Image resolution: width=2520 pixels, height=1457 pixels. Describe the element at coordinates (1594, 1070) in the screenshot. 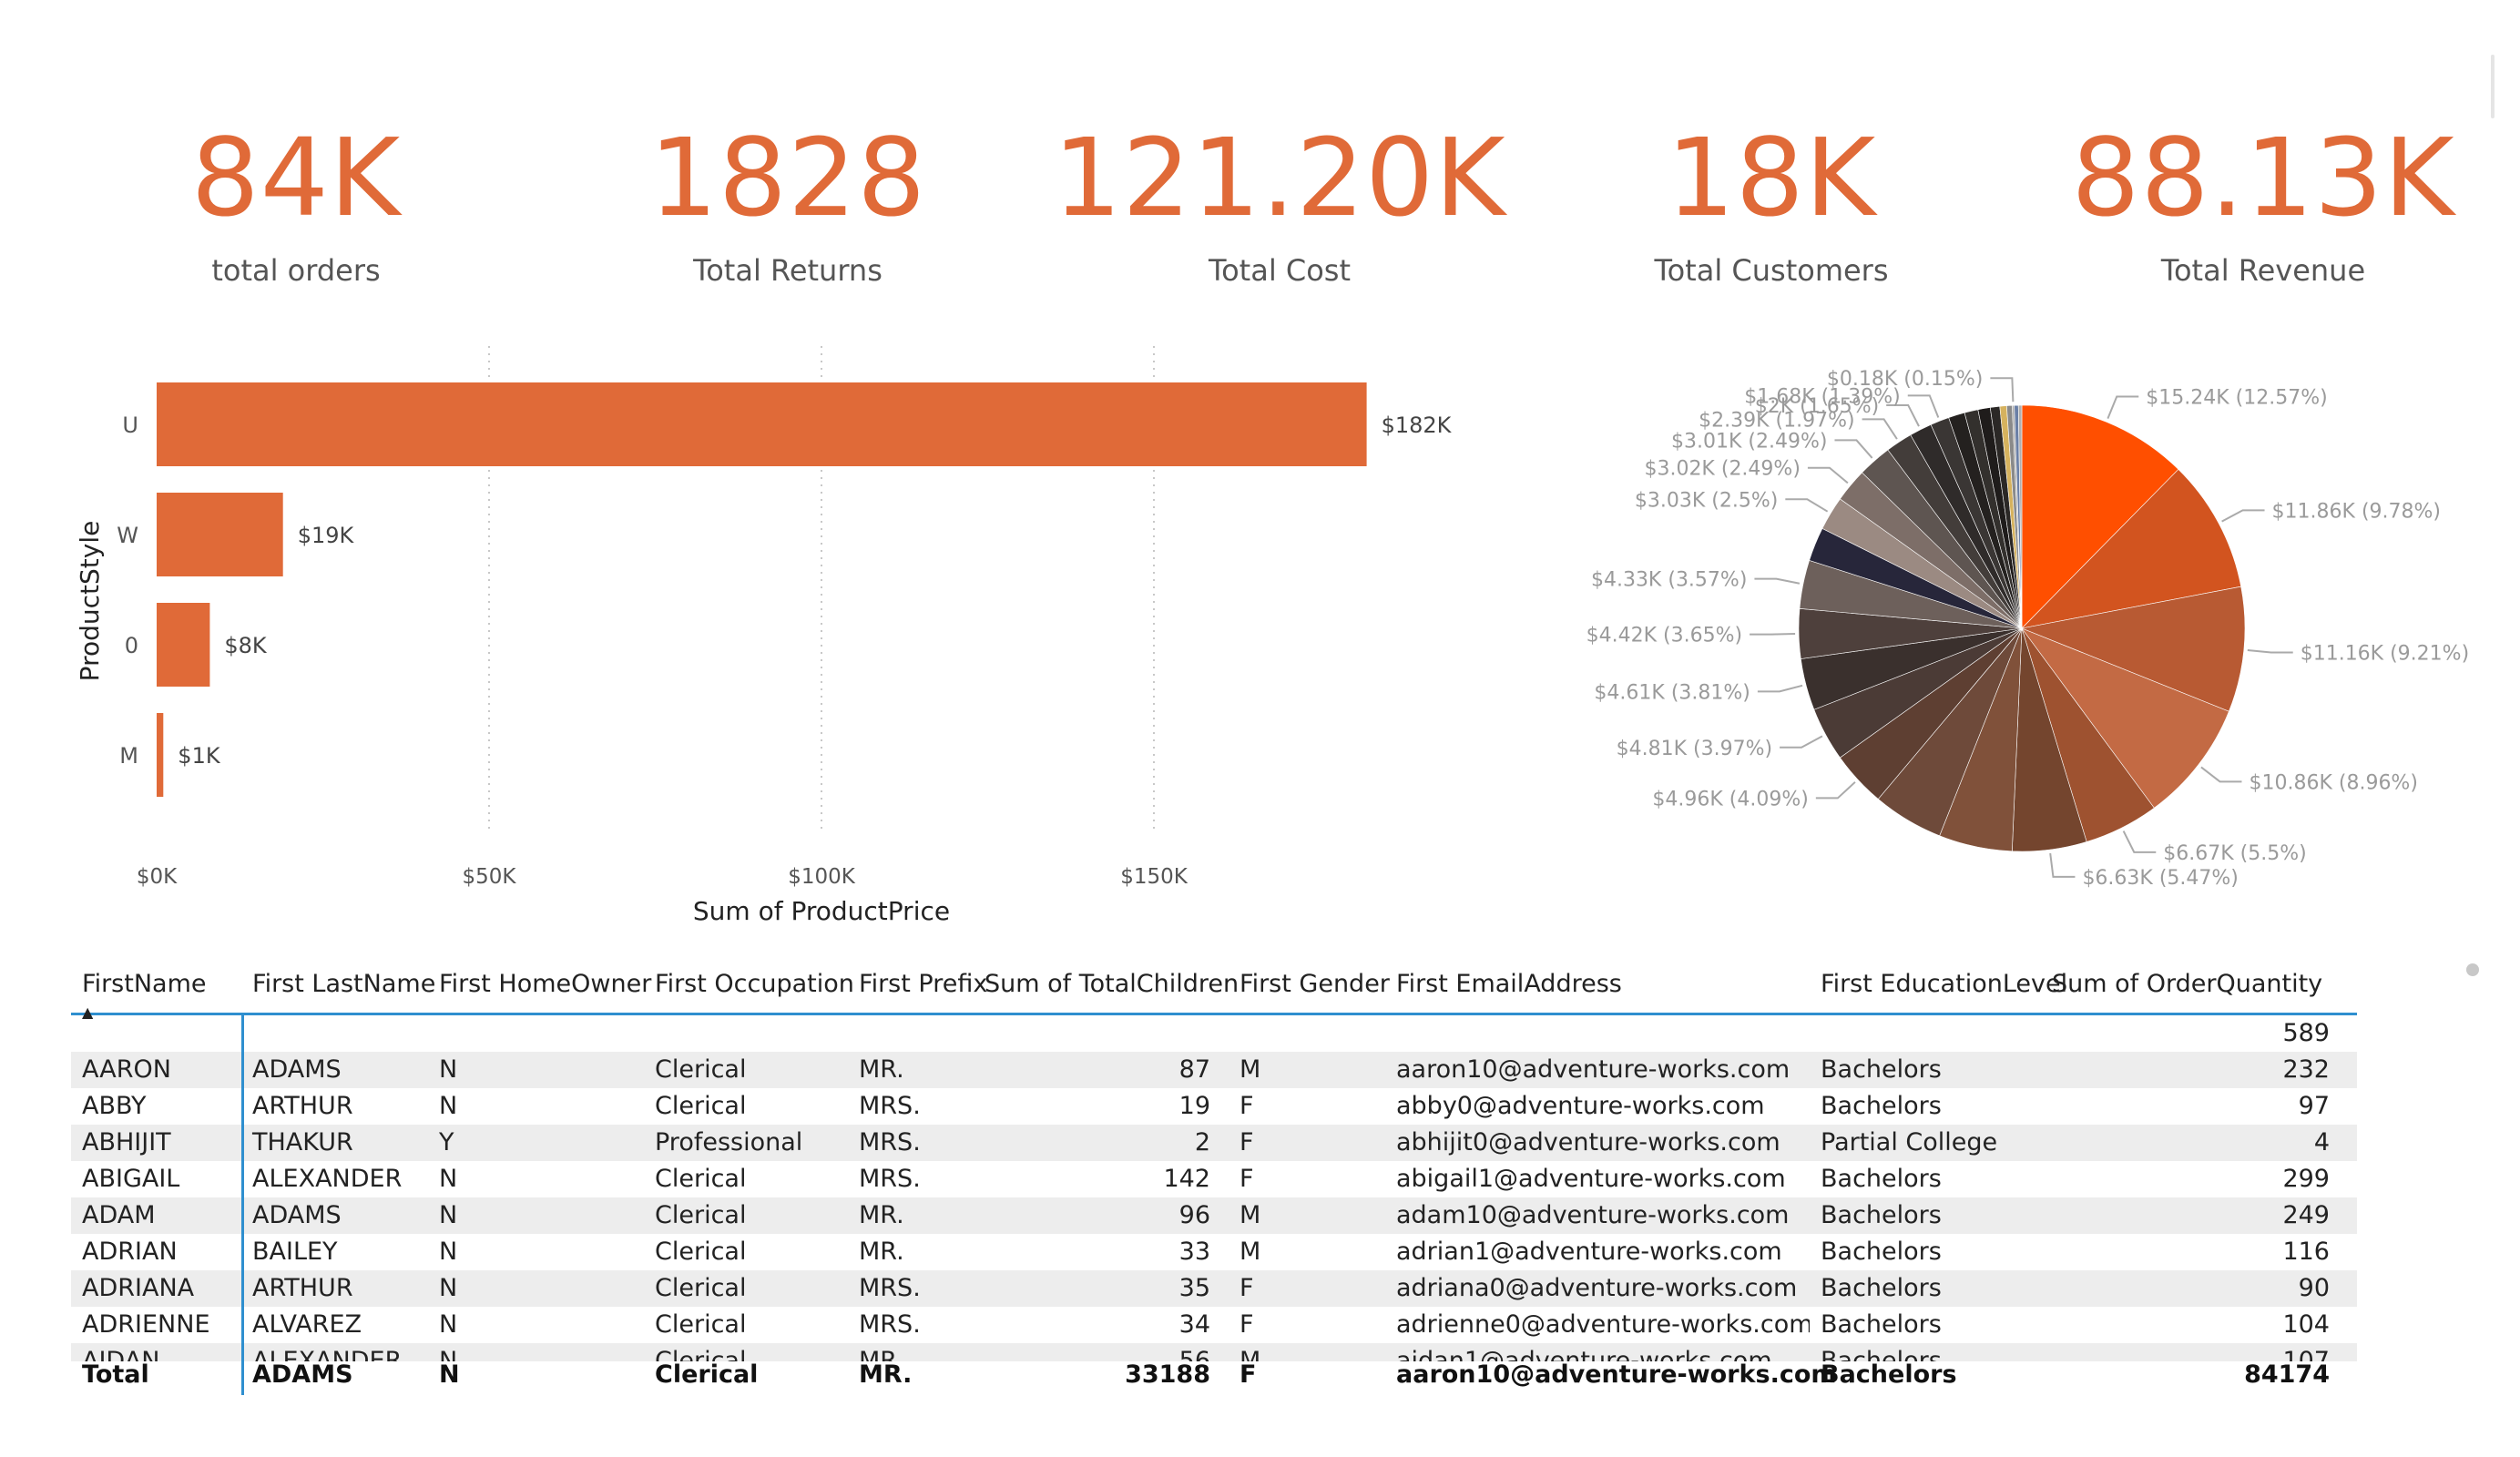

I see `table-cell: aaron10@adventure-works.com` at that location.